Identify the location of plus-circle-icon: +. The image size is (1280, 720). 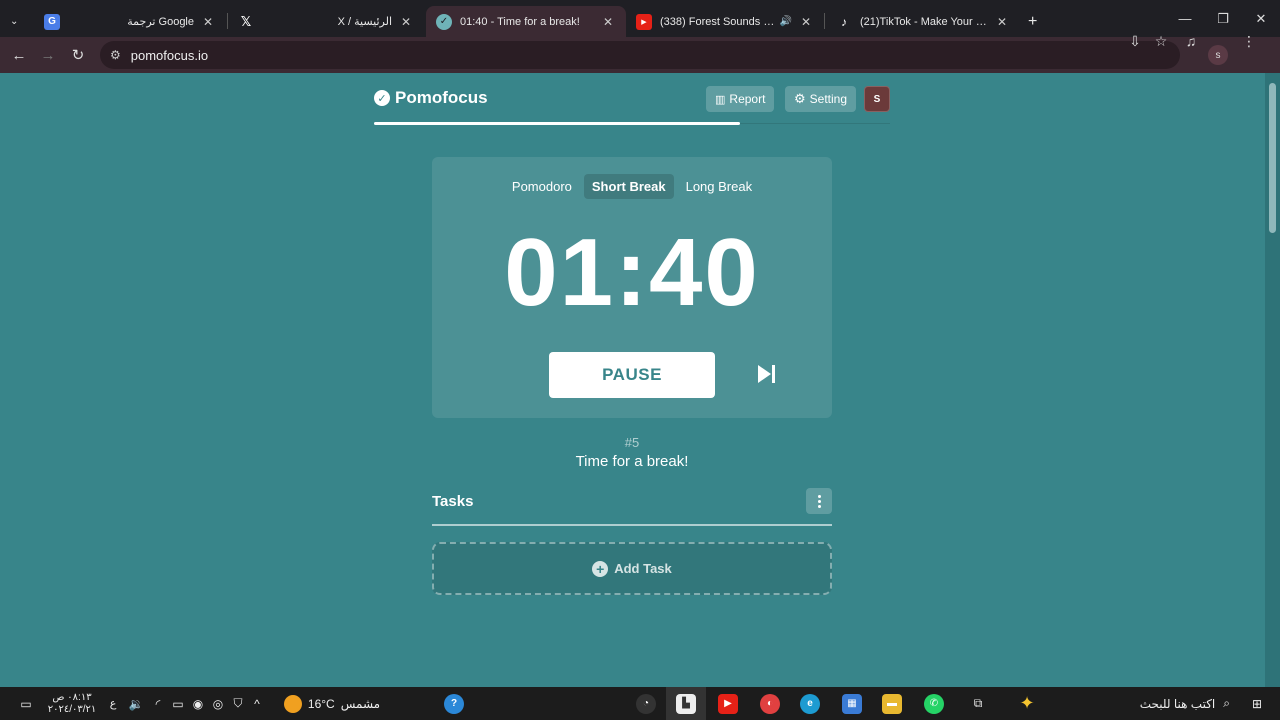
(600, 568).